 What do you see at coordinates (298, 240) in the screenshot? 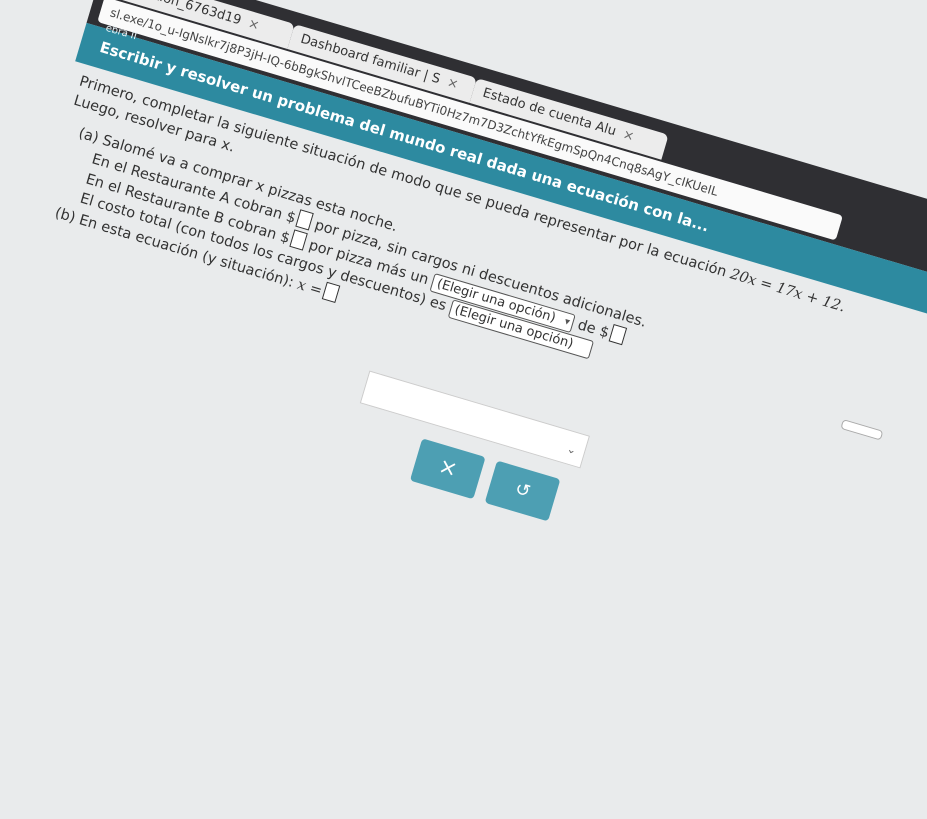
I see `price-b-input` at bounding box center [298, 240].